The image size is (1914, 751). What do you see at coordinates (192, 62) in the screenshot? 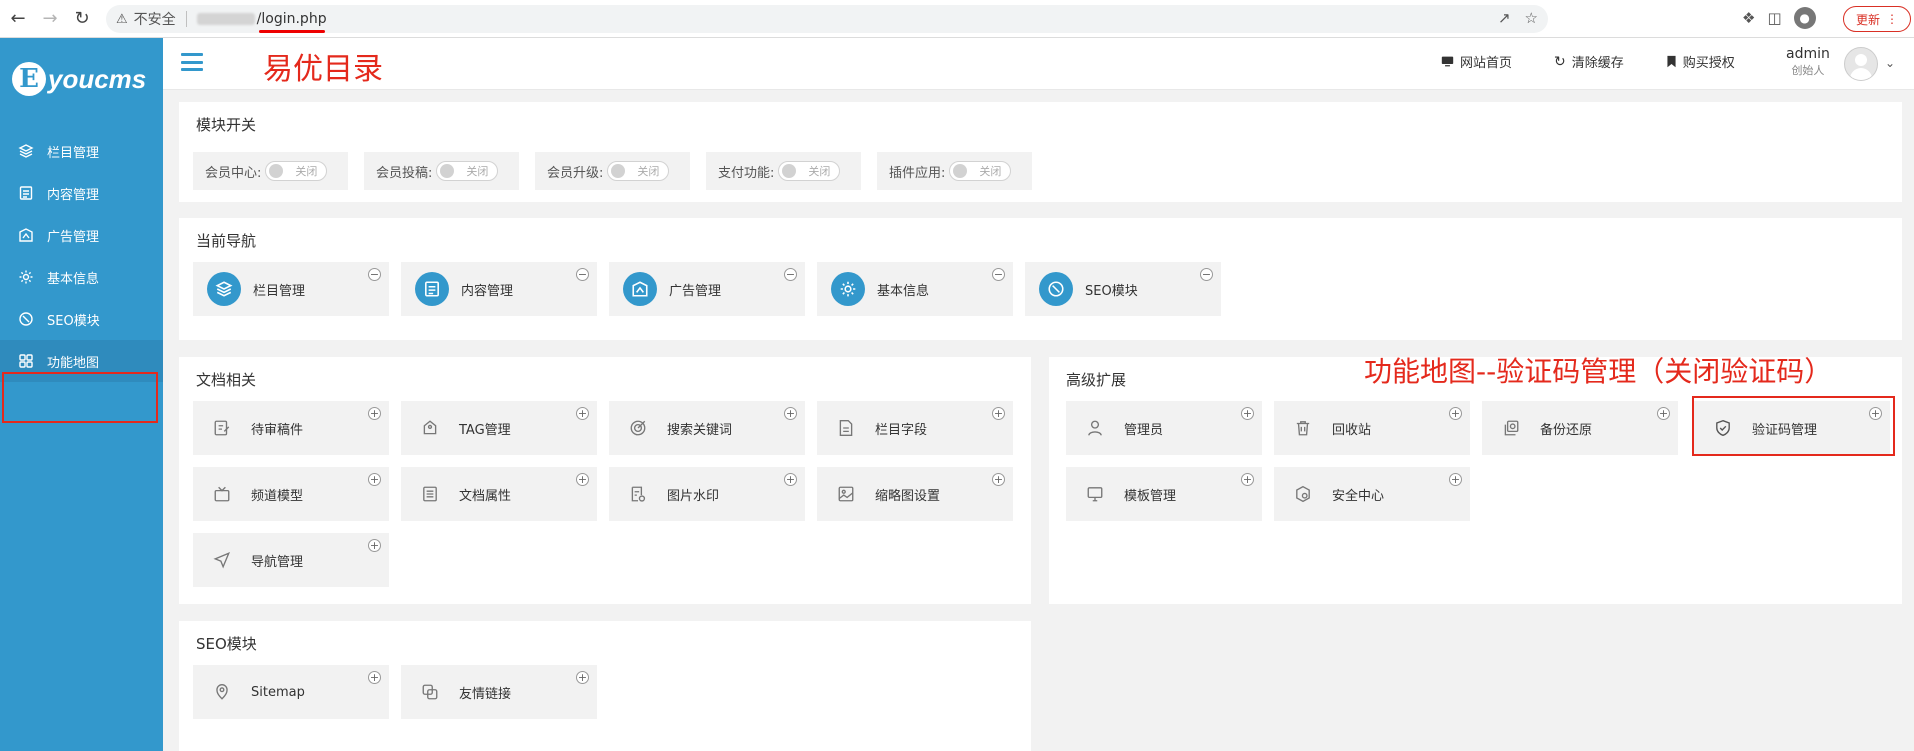
I see `menu-toggle-icon` at bounding box center [192, 62].